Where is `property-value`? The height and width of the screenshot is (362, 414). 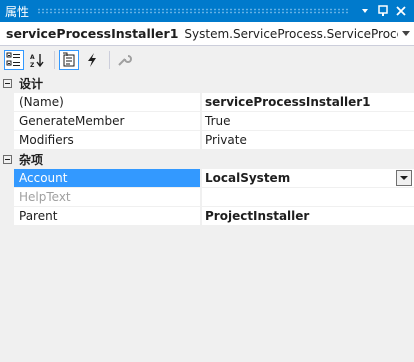
property-value is located at coordinates (308, 197).